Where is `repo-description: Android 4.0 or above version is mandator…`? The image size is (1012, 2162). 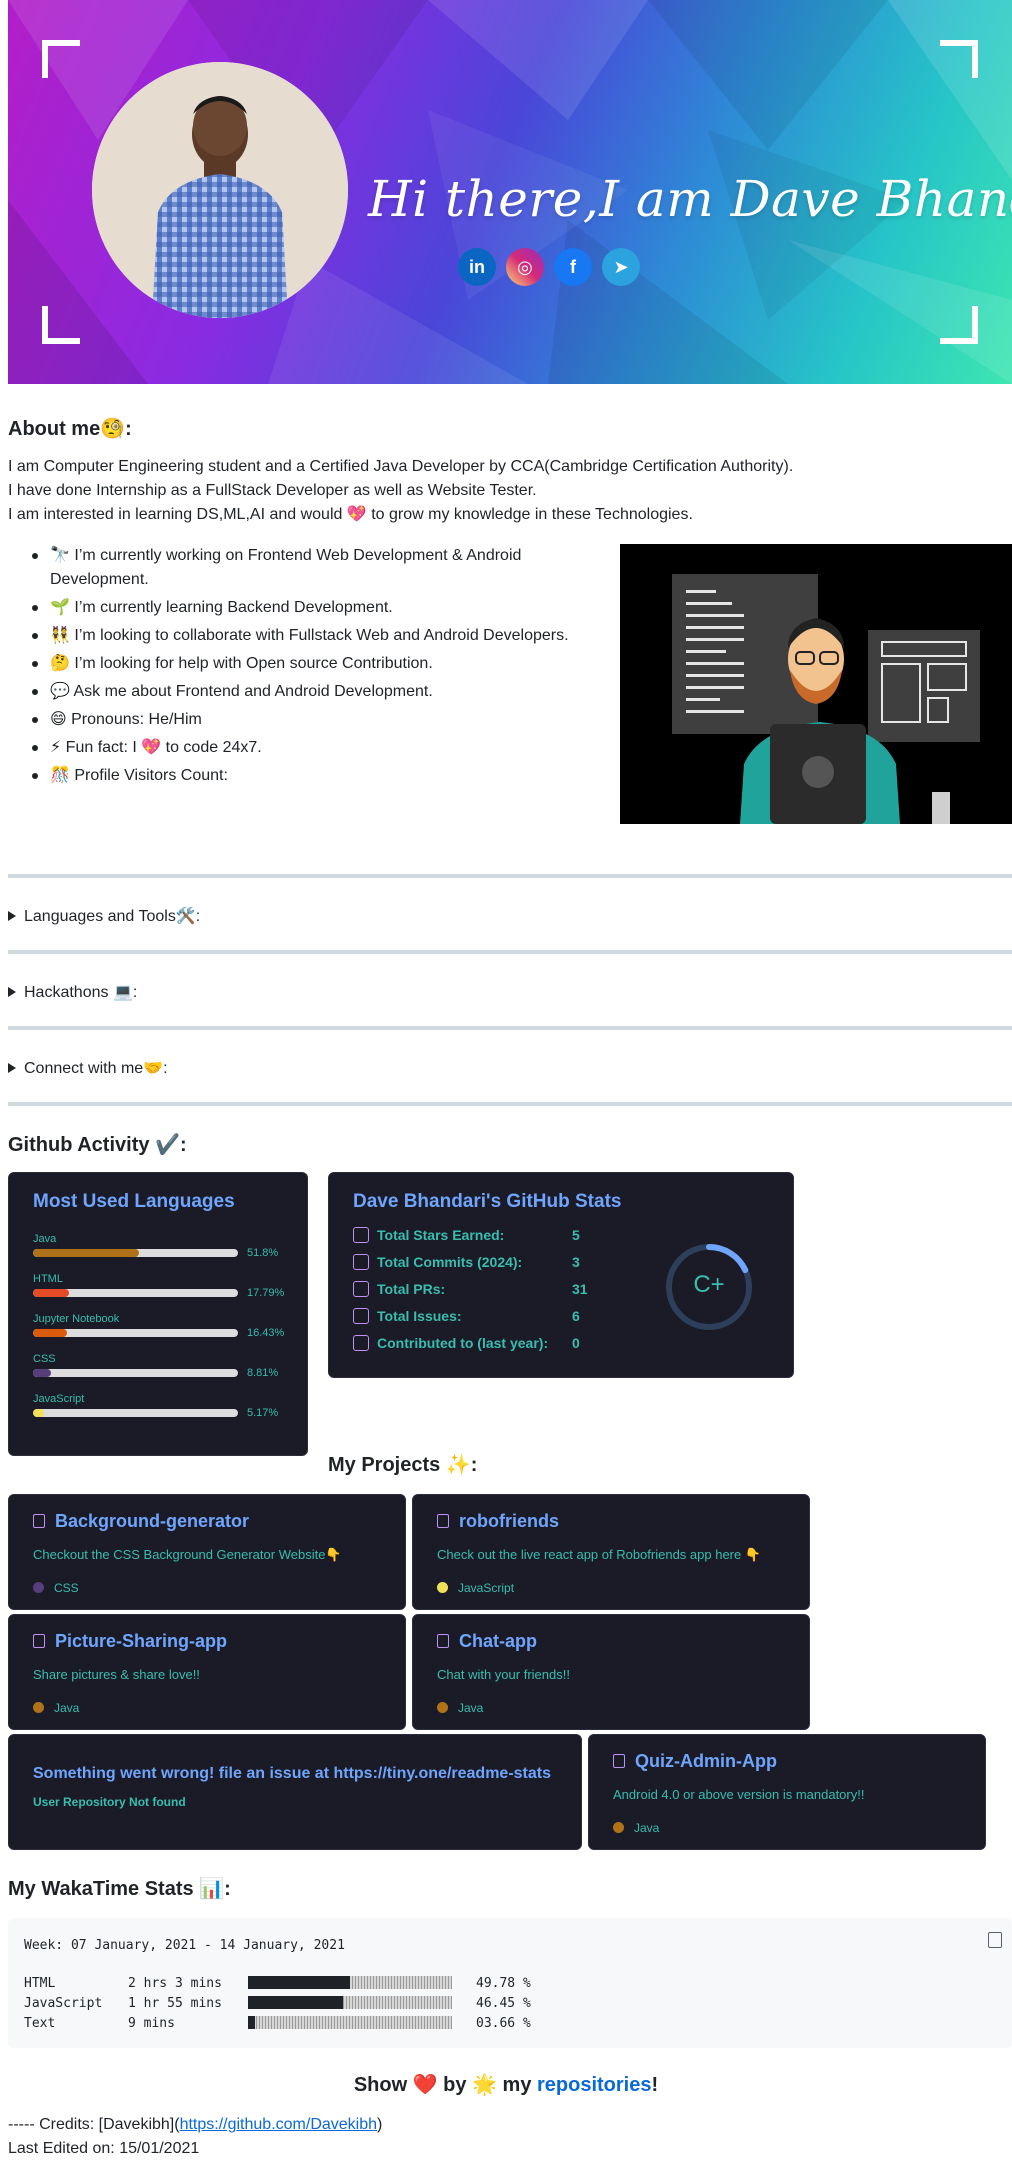
repo-description: Android 4.0 or above version is mandator… is located at coordinates (739, 1794).